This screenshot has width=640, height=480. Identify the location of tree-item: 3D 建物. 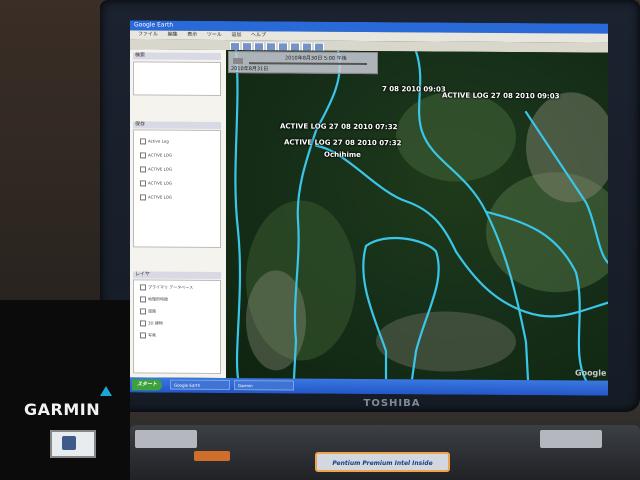
(151, 323).